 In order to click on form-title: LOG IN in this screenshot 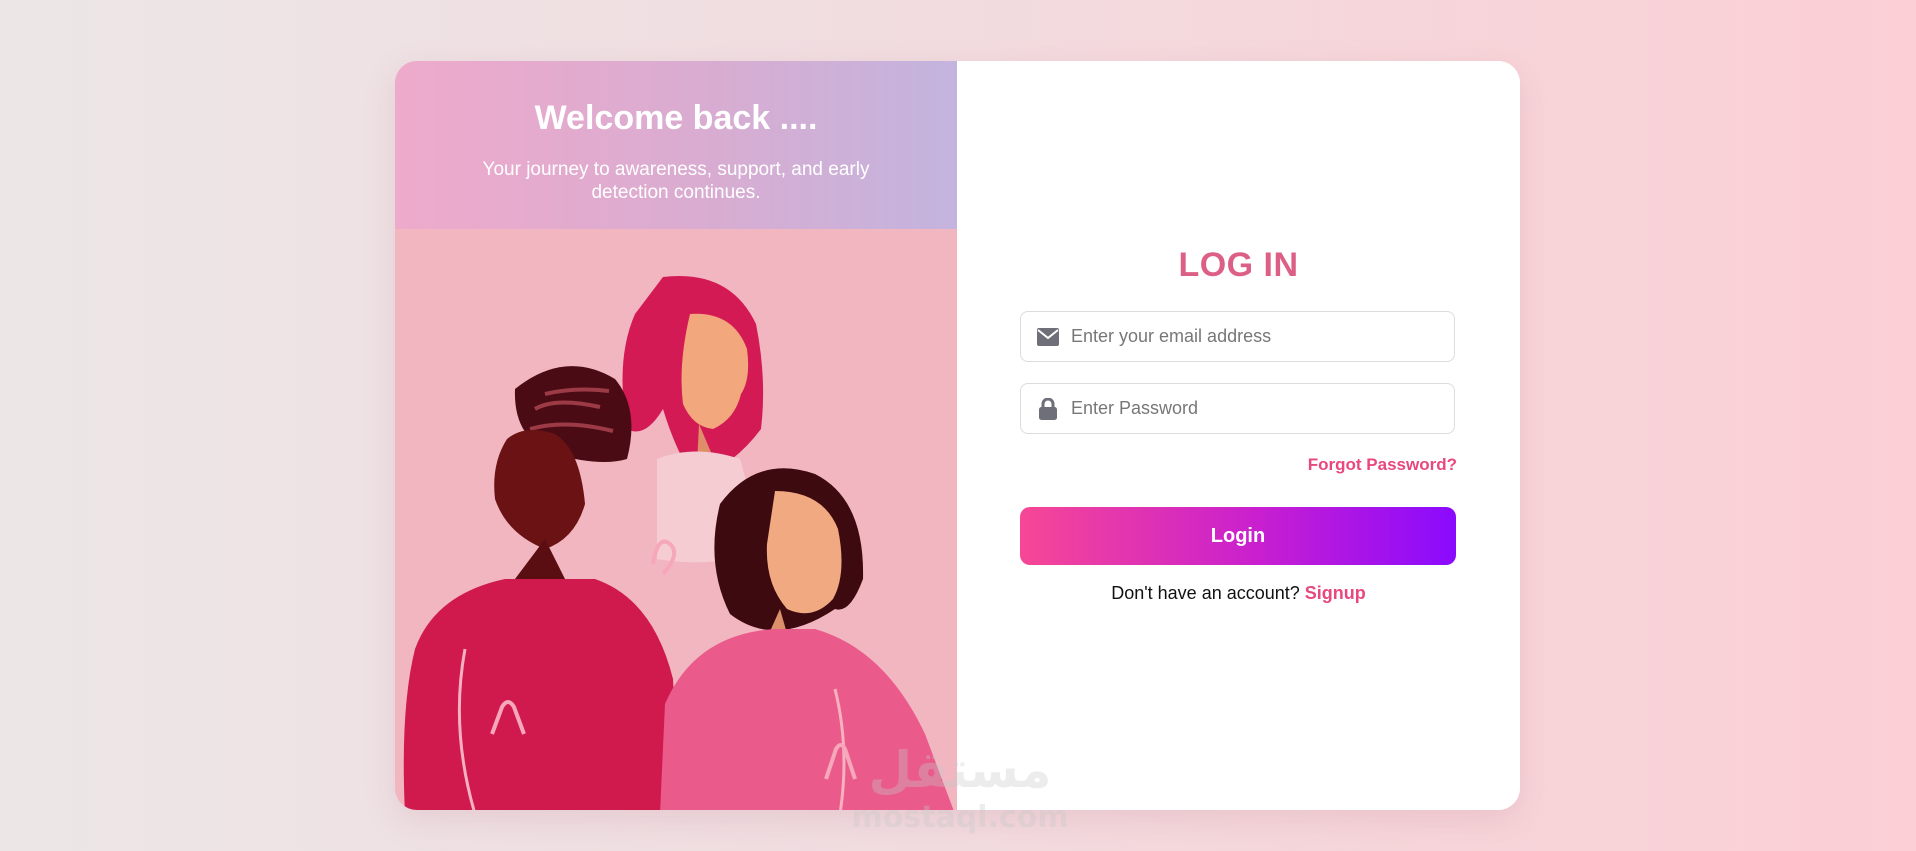, I will do `click(1238, 265)`.